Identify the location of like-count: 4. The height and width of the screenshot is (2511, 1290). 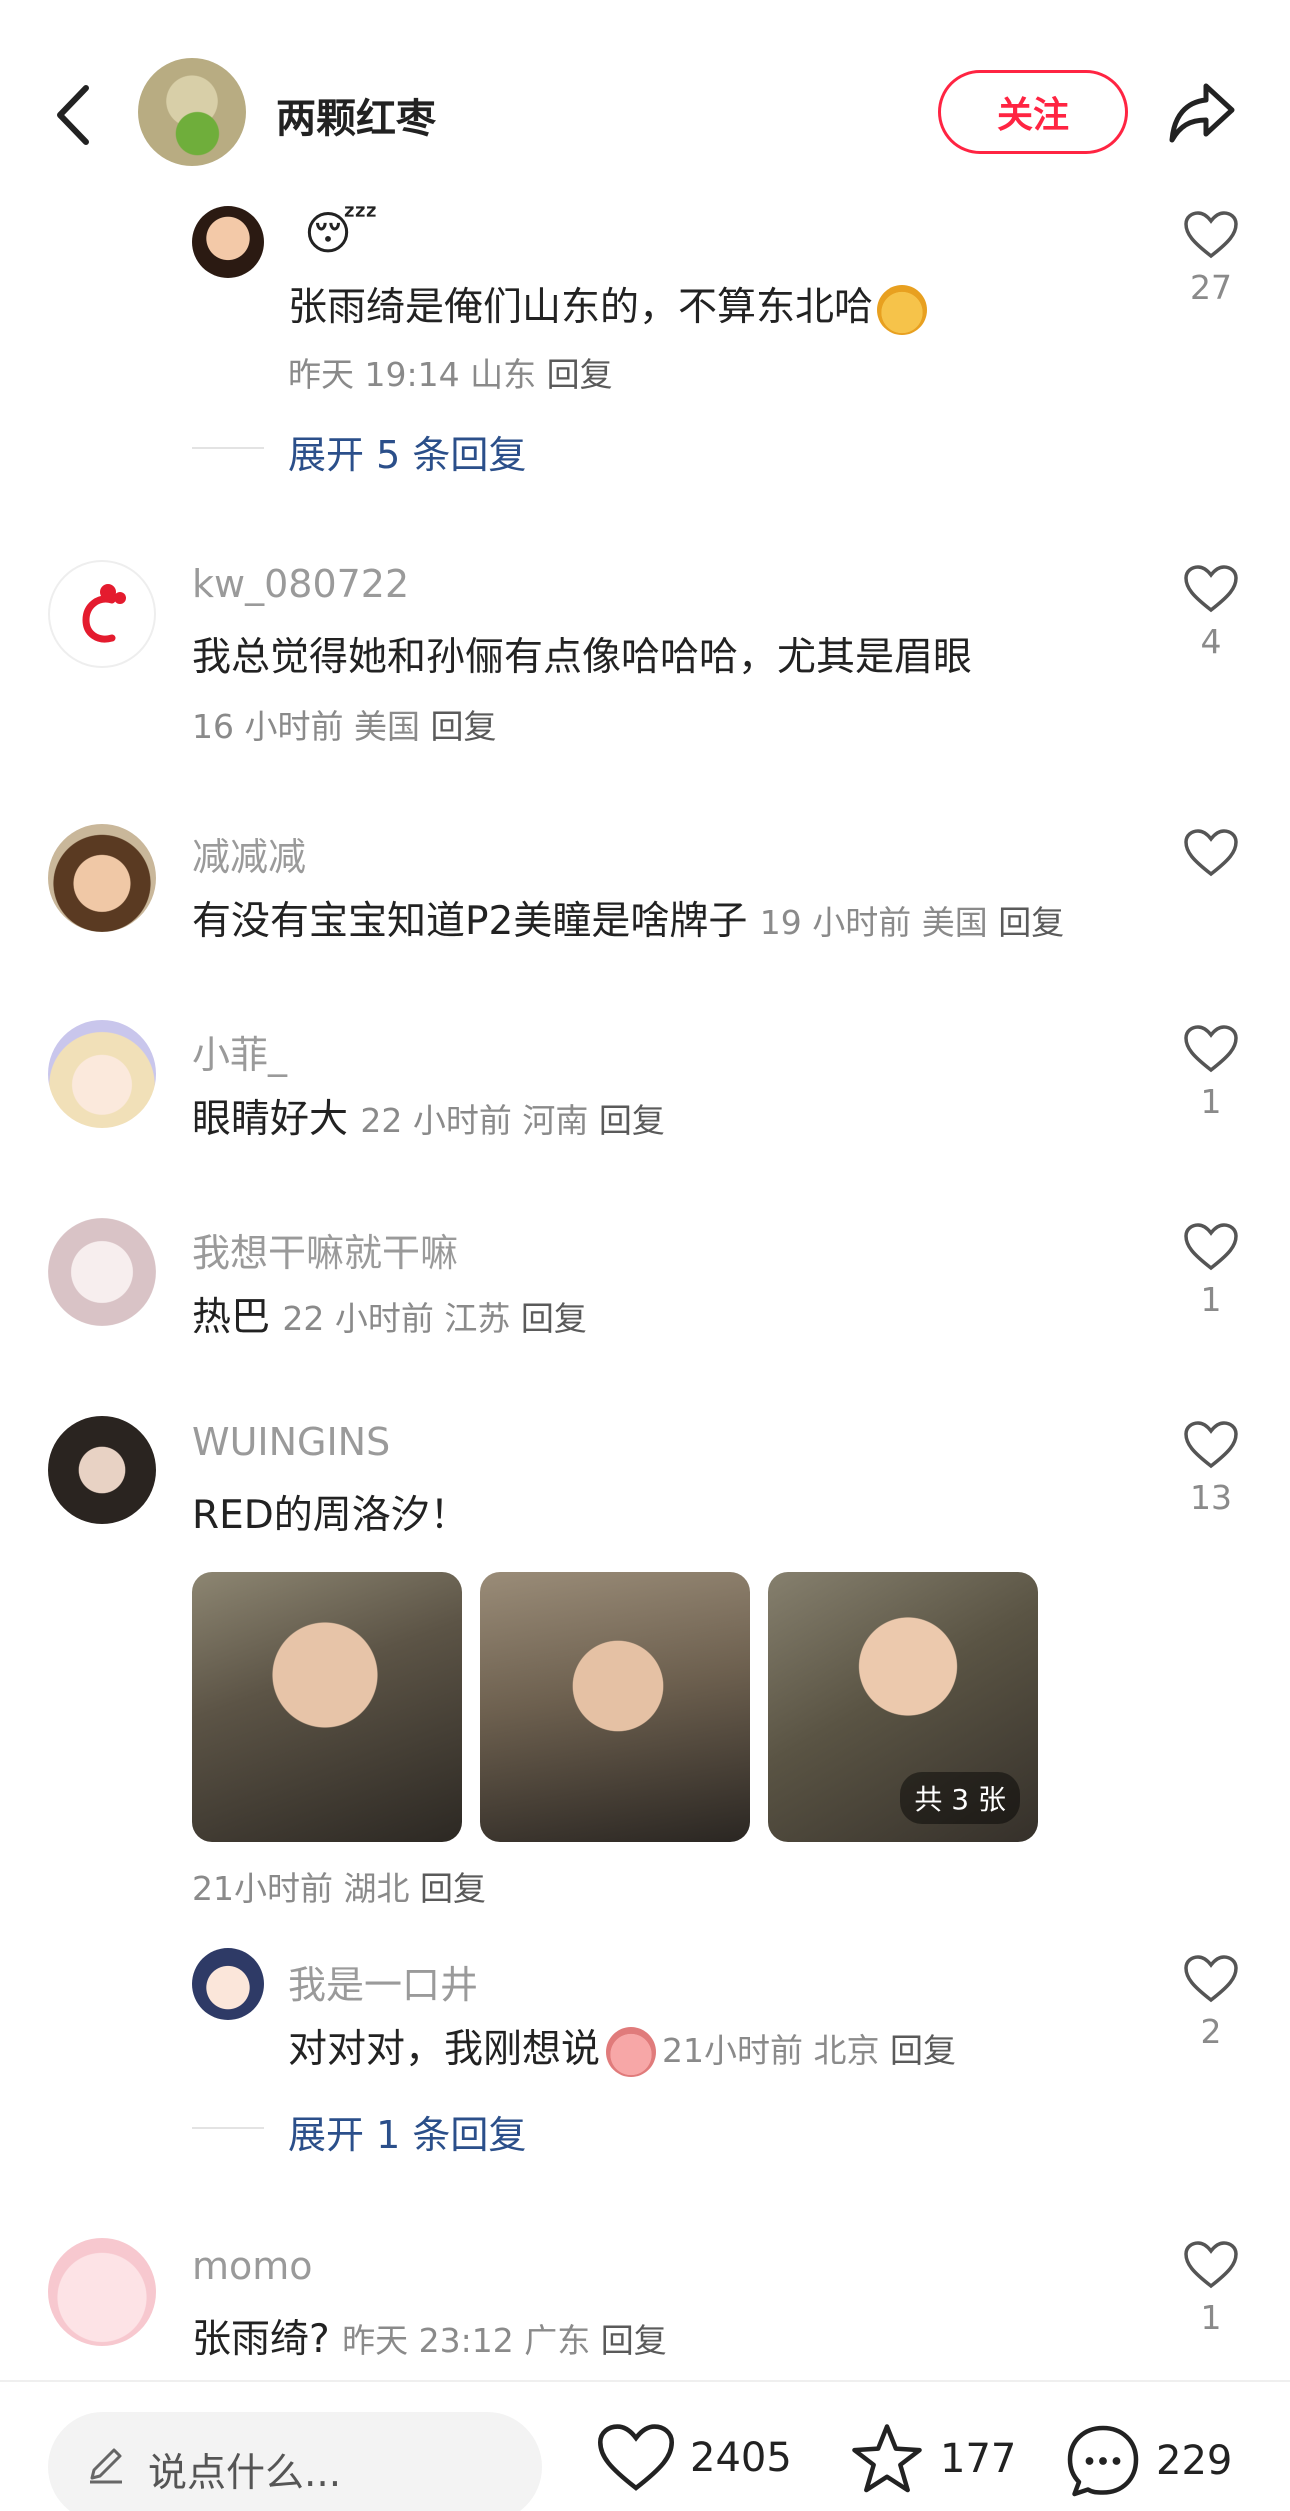
(1211, 641).